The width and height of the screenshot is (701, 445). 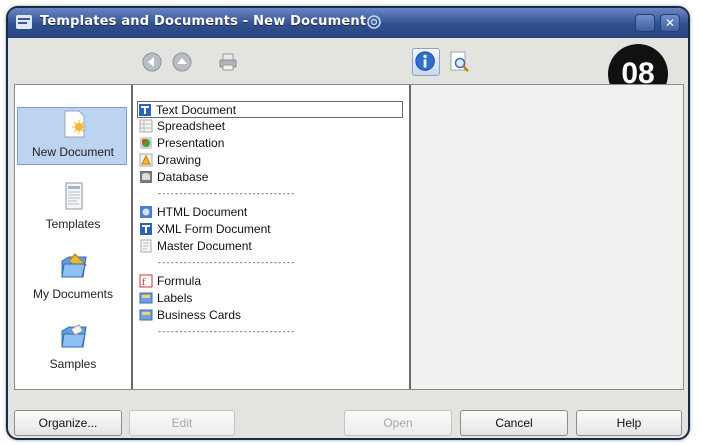 I want to click on window-title: Templates and Documents - New Document, so click(x=203, y=21).